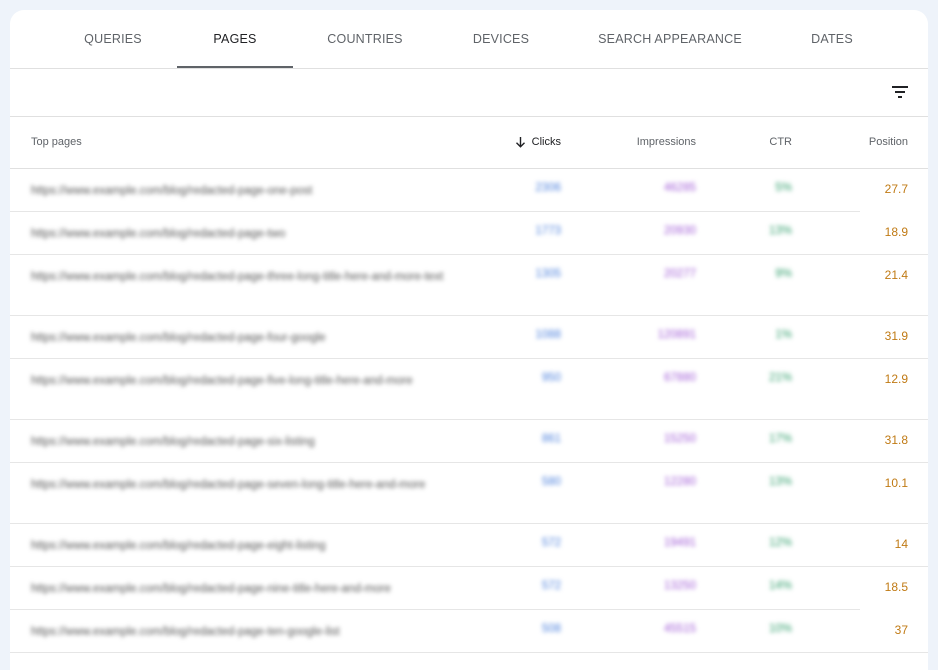 Image resolution: width=938 pixels, height=670 pixels. What do you see at coordinates (680, 543) in the screenshot?
I see `impressions-value: 19491` at bounding box center [680, 543].